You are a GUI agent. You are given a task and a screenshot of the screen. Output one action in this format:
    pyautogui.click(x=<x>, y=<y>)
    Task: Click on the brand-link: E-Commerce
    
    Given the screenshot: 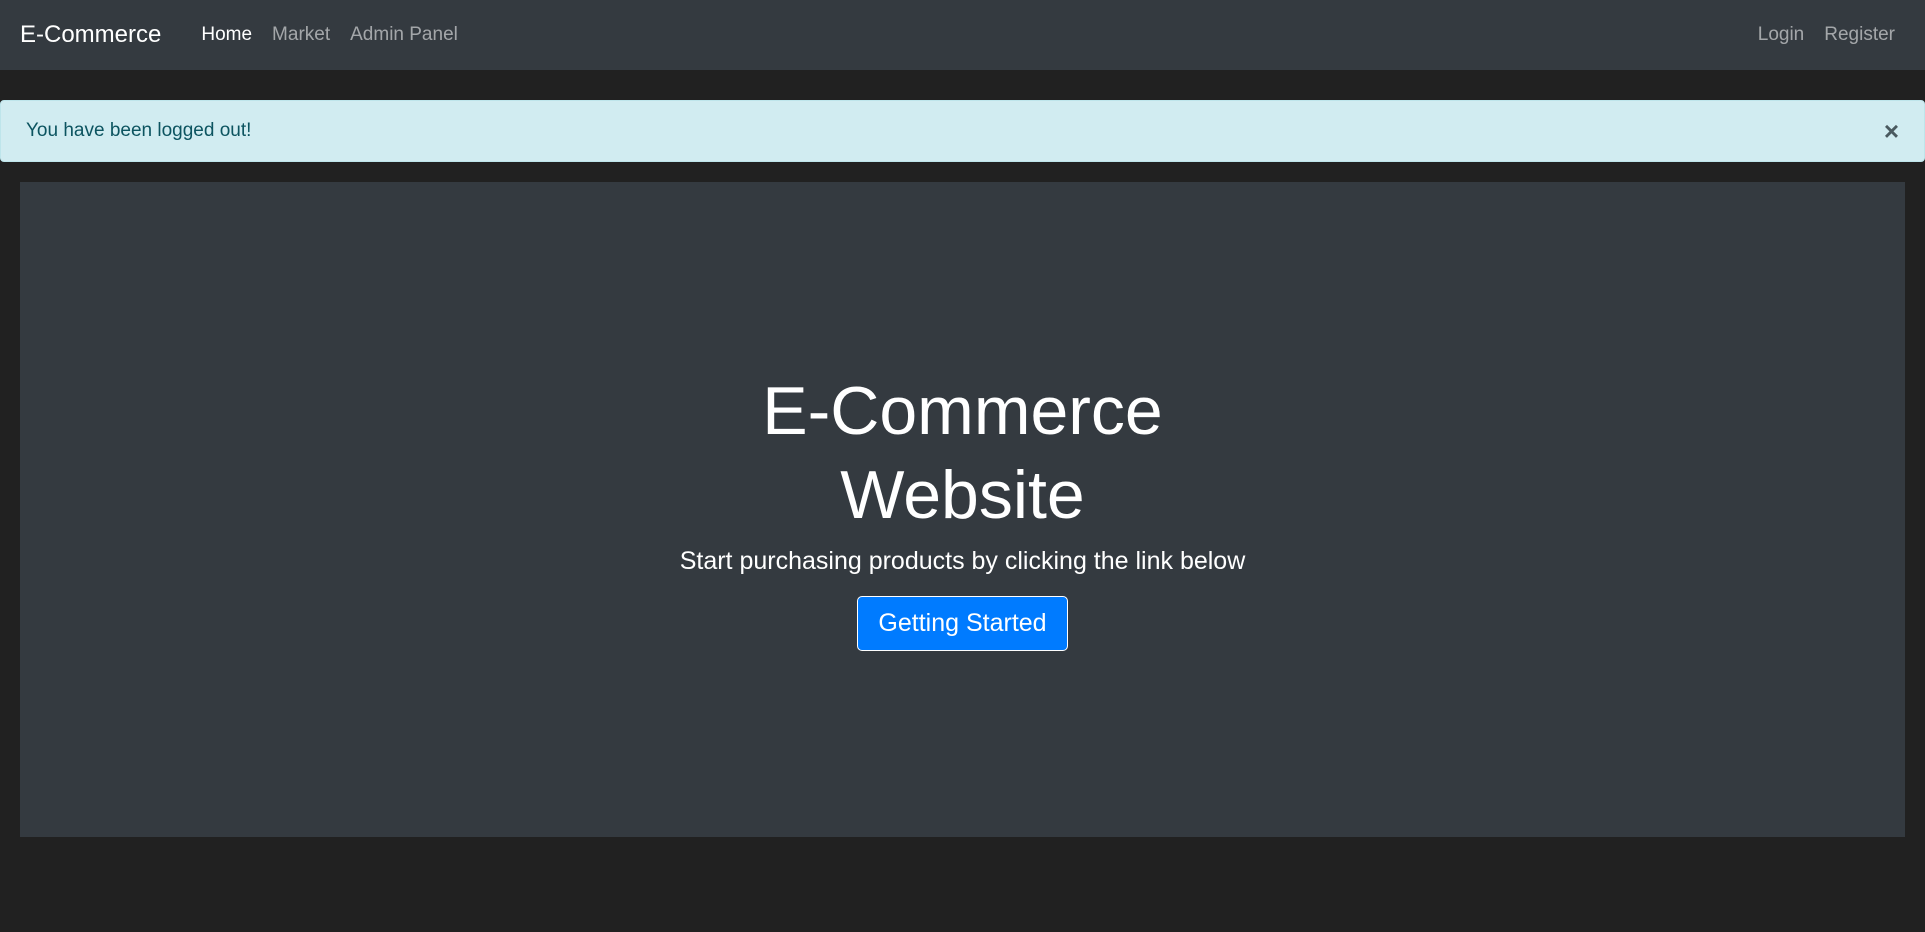 What is the action you would take?
    pyautogui.click(x=90, y=35)
    